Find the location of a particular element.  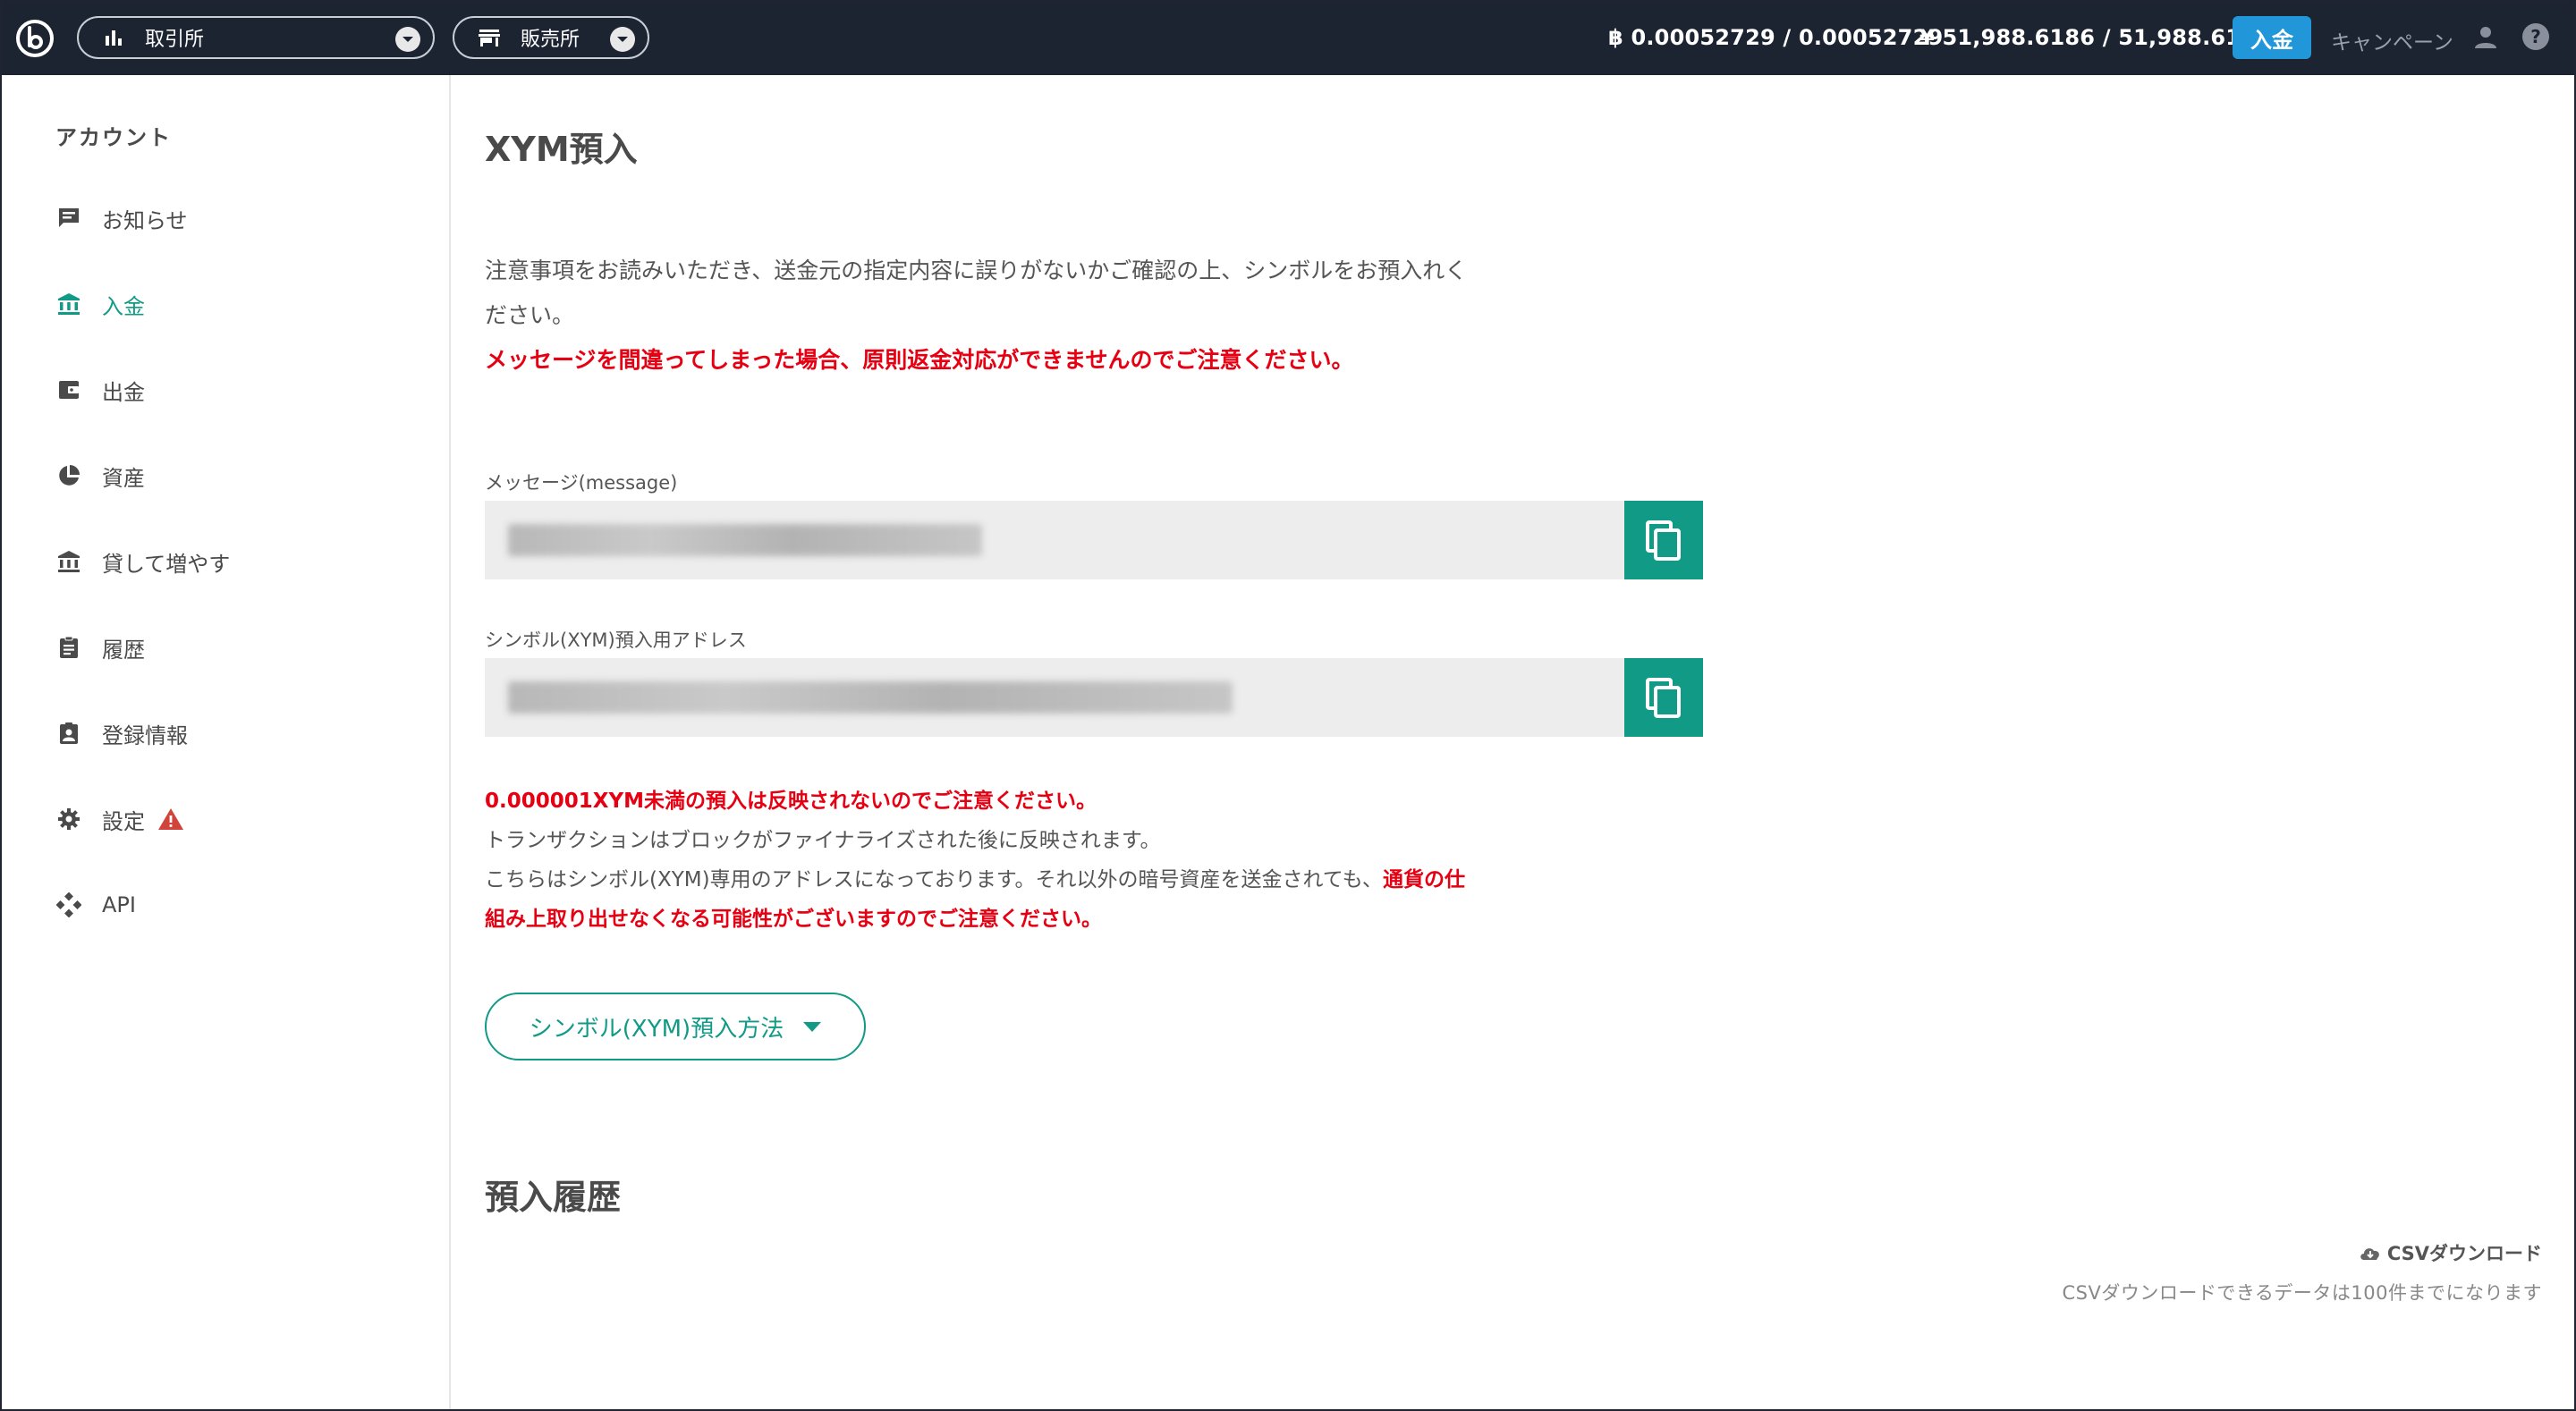

sidebar-item-settings: 設定 is located at coordinates (119, 819).